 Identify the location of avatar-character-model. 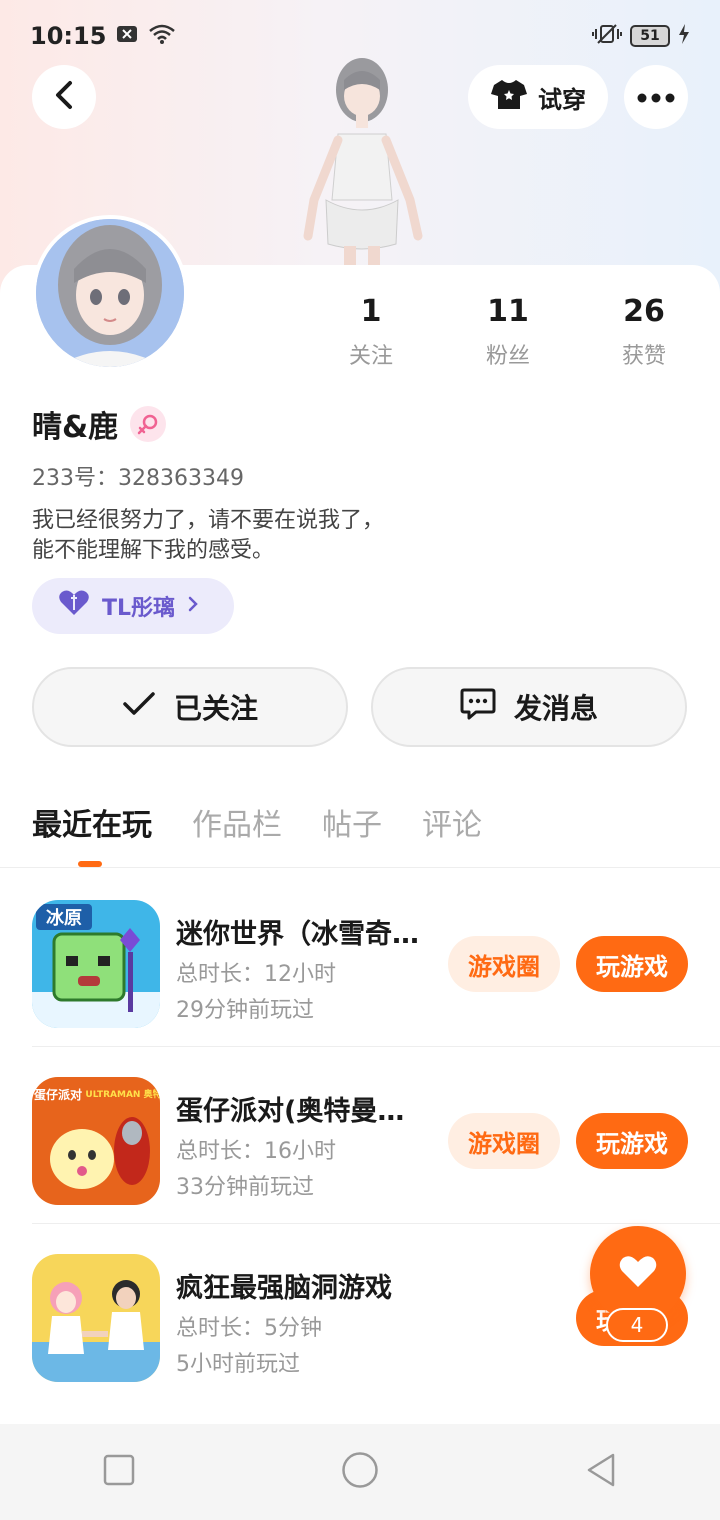
(360, 160).